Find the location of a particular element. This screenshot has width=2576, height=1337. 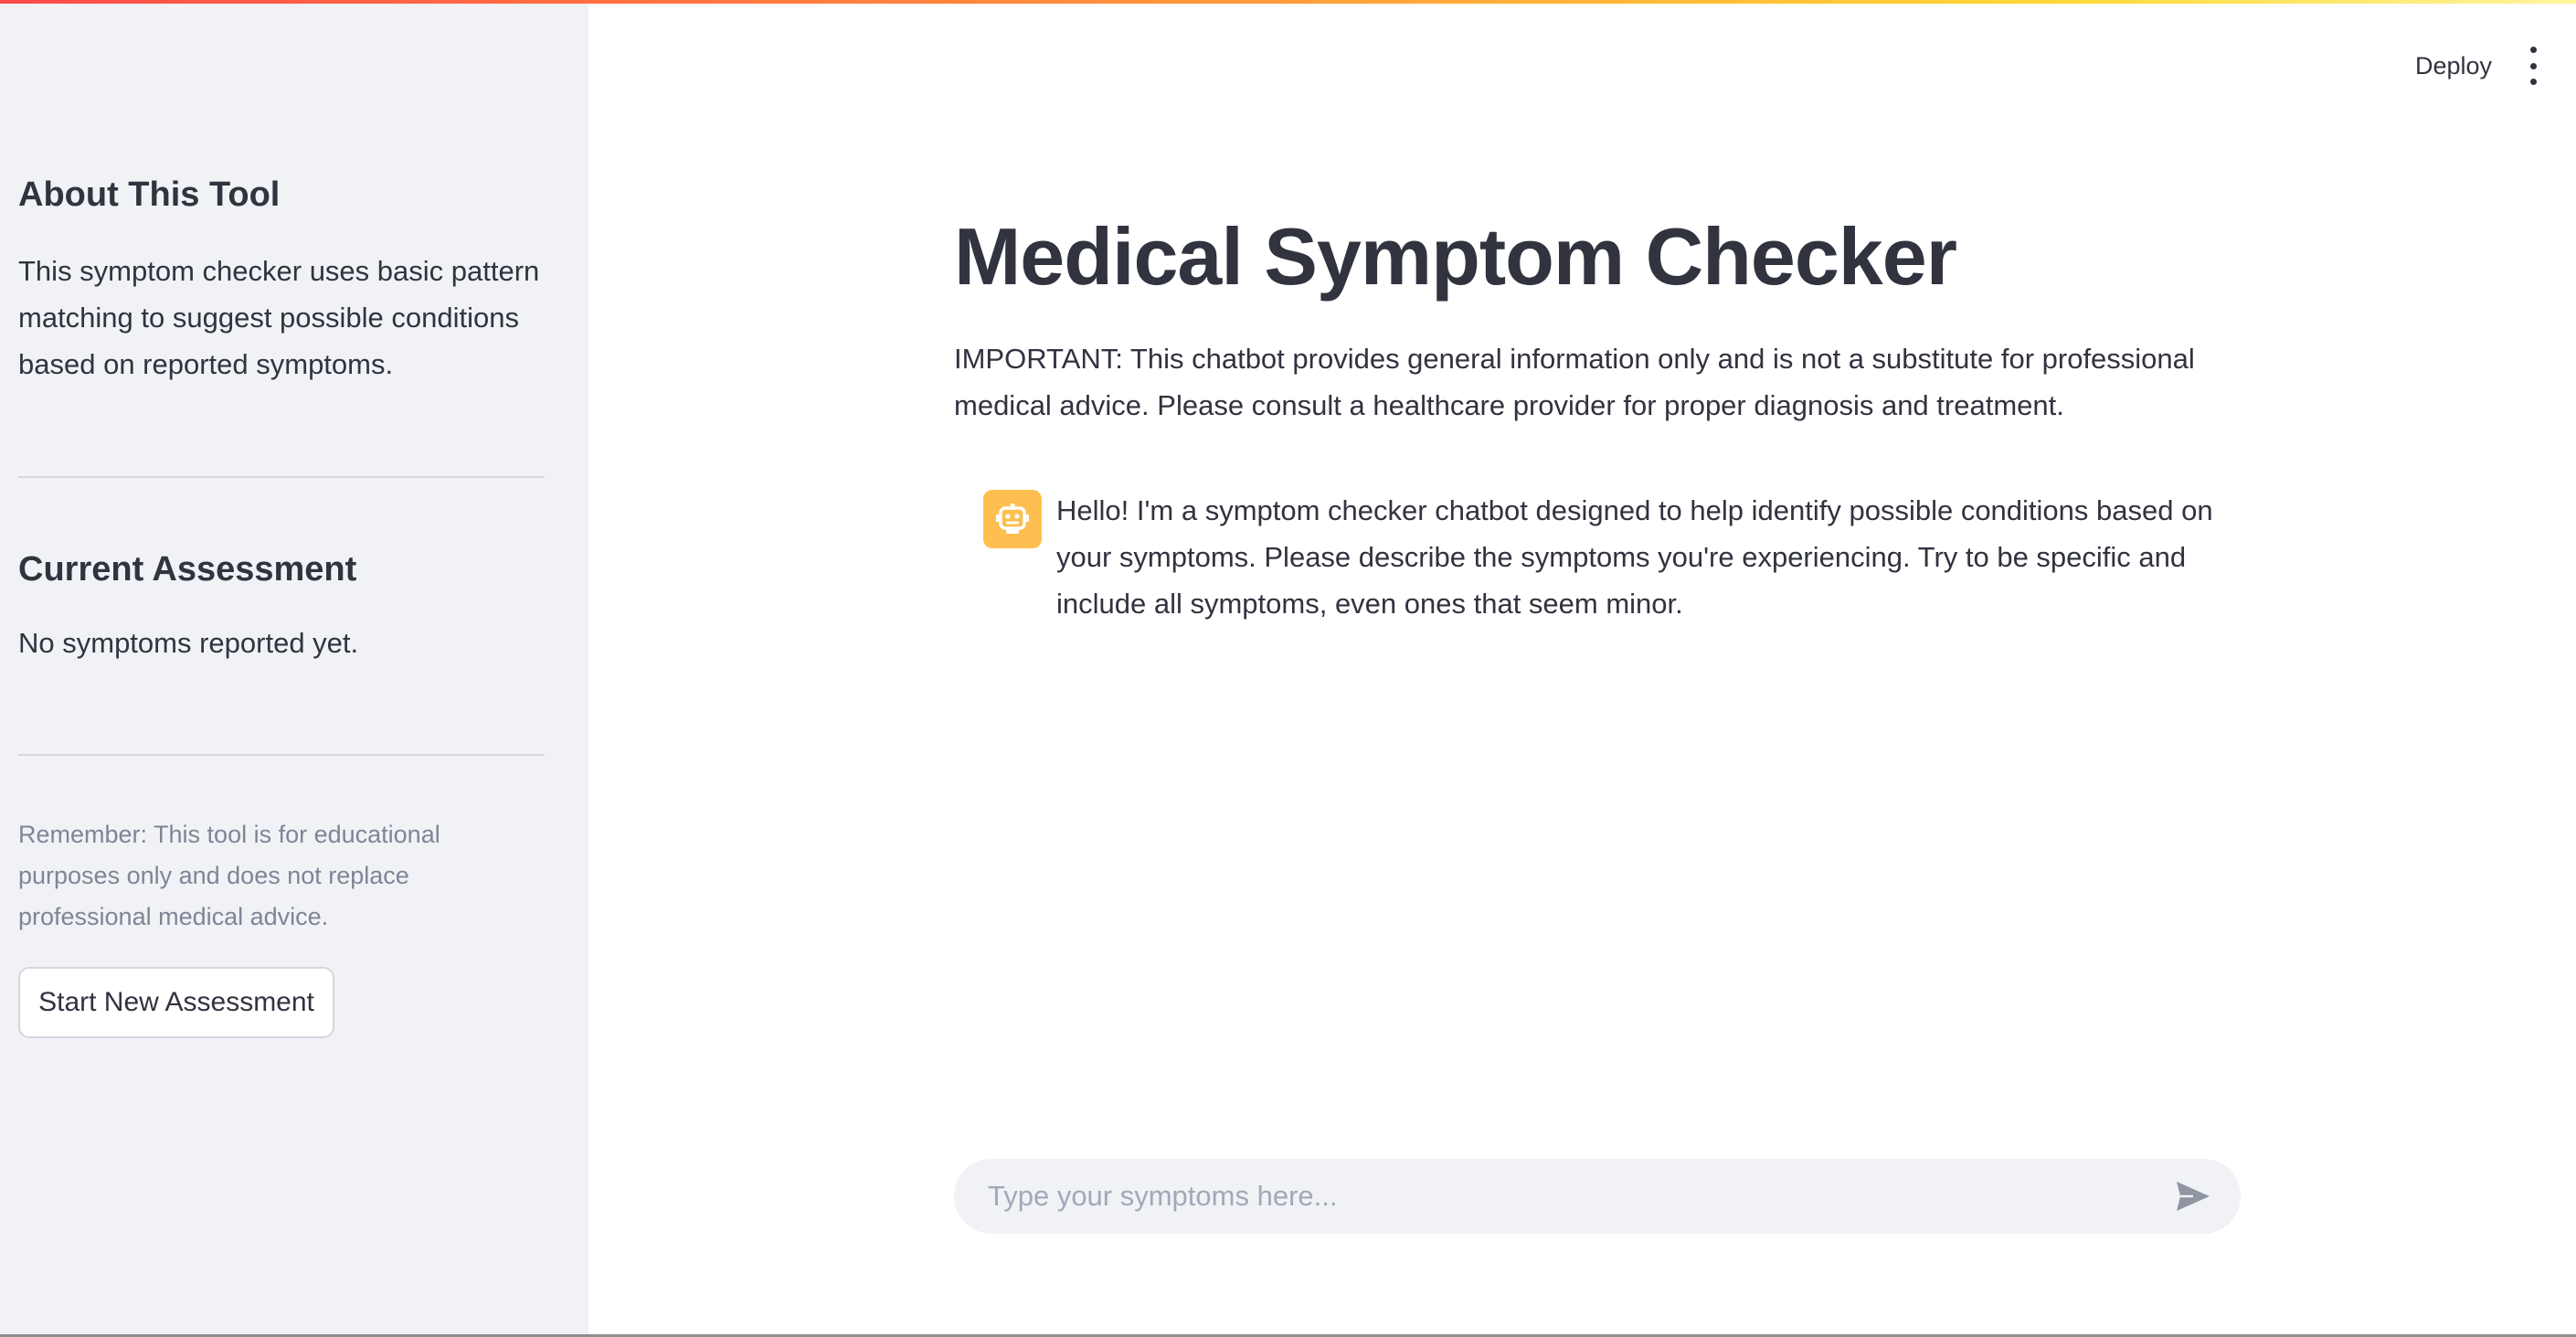

assessment-text-block: No symptoms reported yet. is located at coordinates (281, 643).